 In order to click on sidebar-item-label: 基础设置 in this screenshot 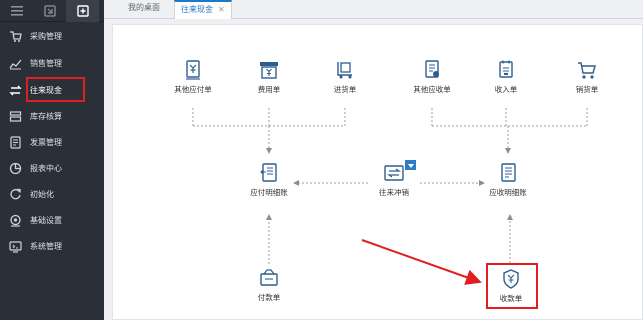, I will do `click(46, 220)`.